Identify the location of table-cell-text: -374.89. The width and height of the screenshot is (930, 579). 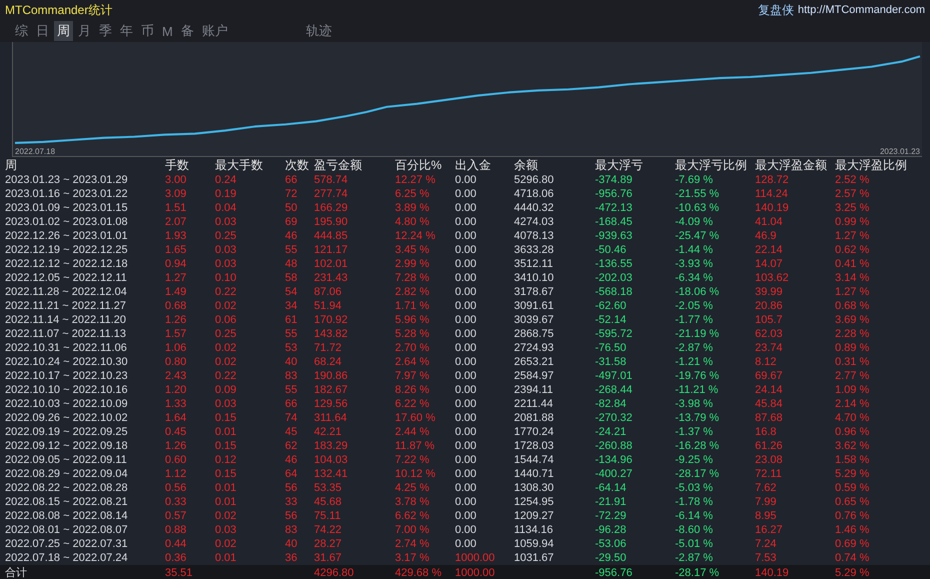
(614, 180).